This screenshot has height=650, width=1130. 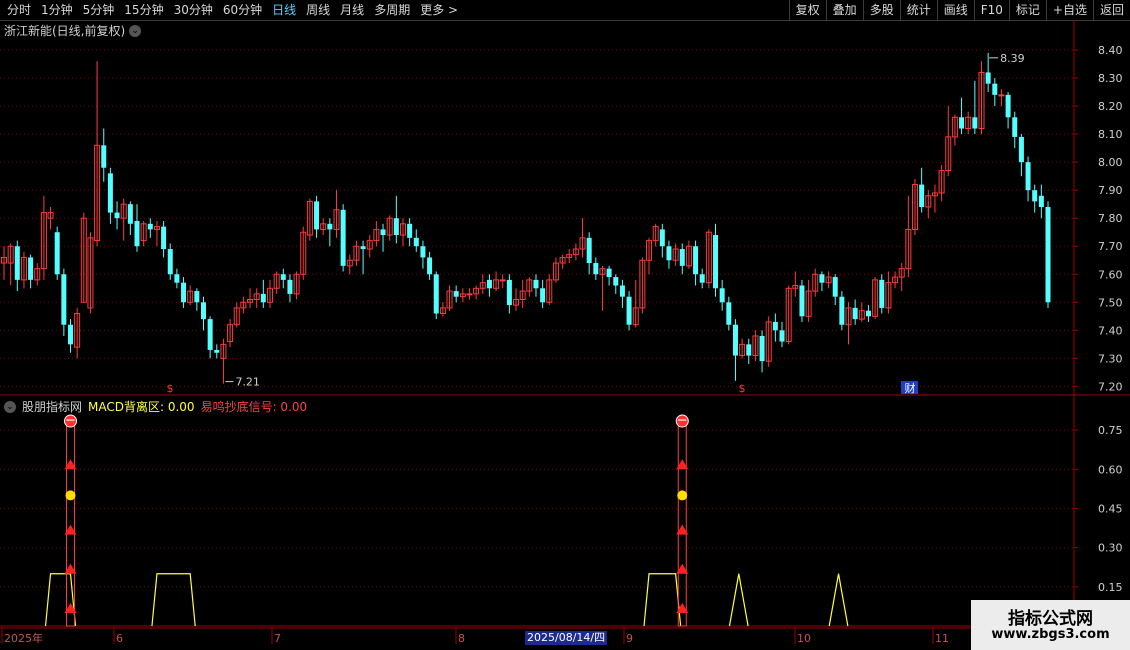 What do you see at coordinates (1110, 246) in the screenshot?
I see `price-tick-label: 7.70` at bounding box center [1110, 246].